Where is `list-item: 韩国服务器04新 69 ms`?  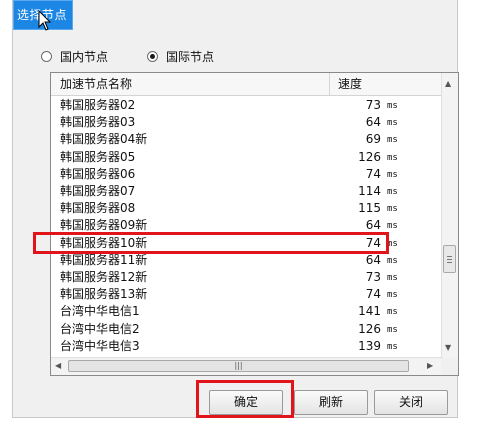
list-item: 韩国服务器04新 69 ms is located at coordinates (247, 139).